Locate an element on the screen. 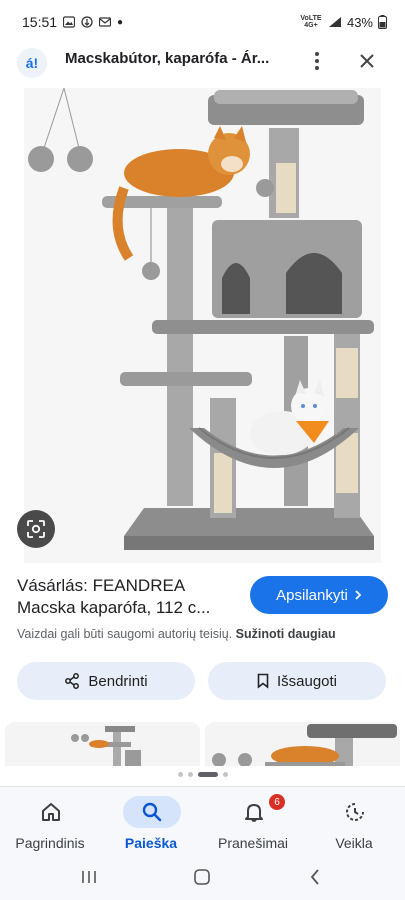 The height and width of the screenshot is (900, 405). visit-button: Apsilankyti is located at coordinates (319, 595).